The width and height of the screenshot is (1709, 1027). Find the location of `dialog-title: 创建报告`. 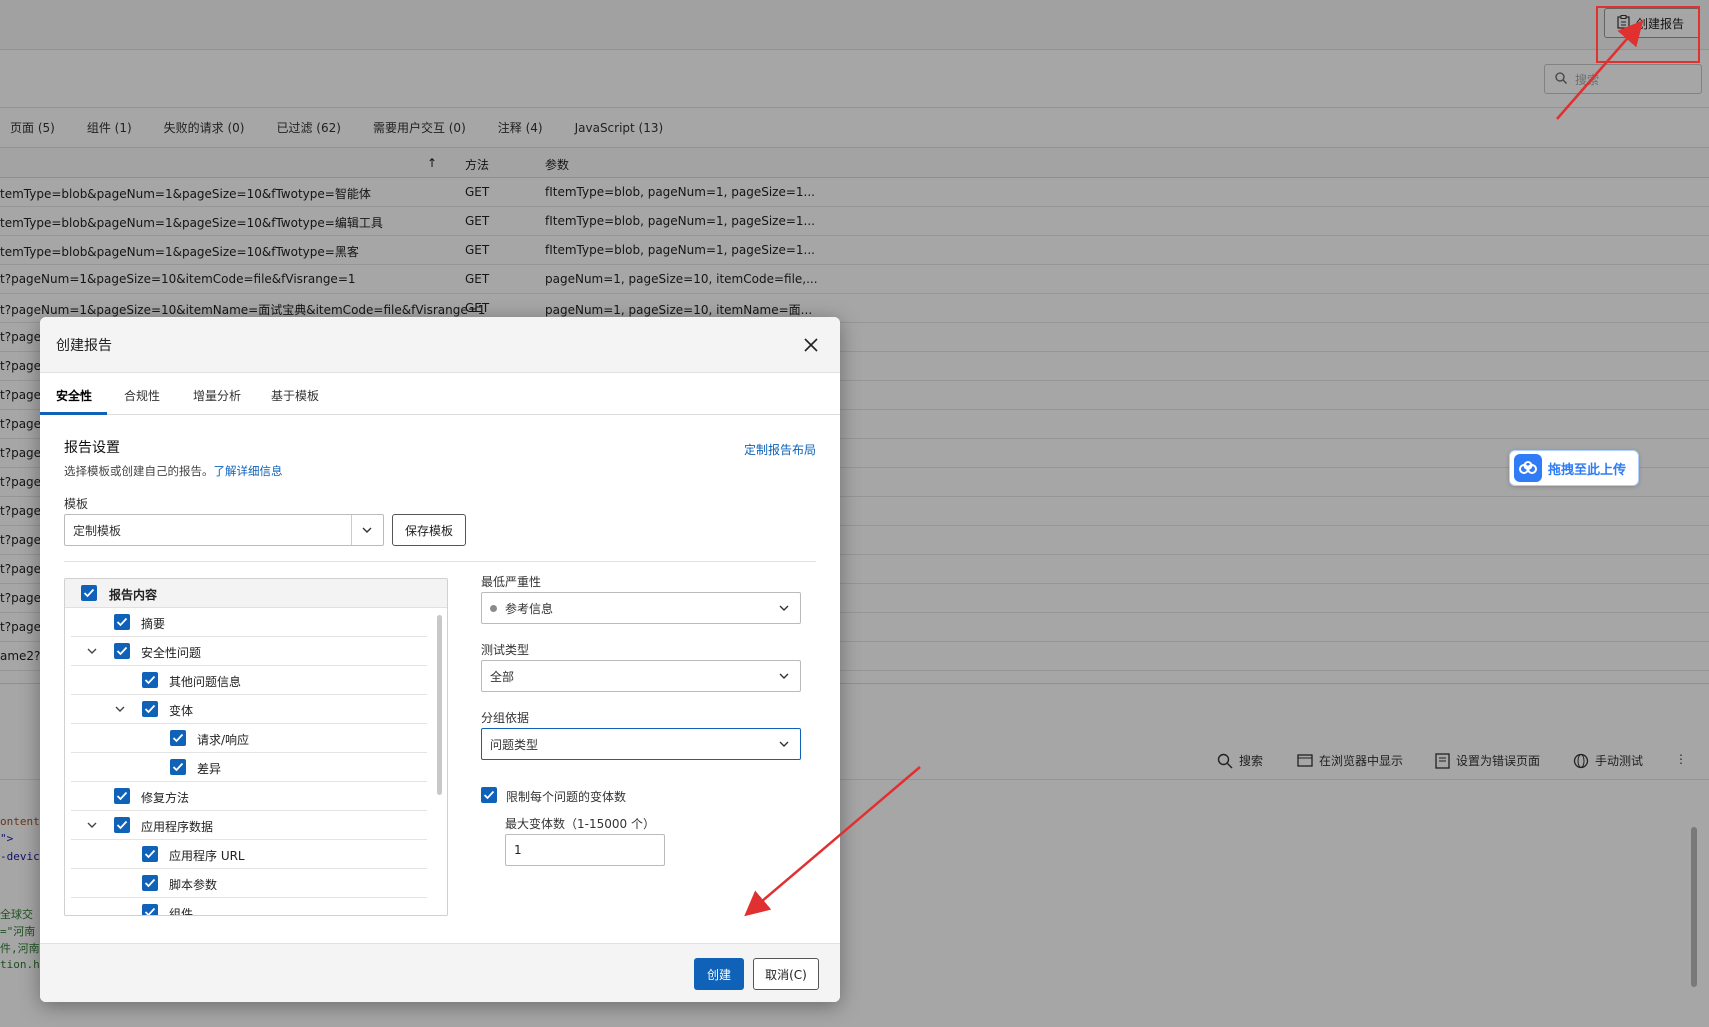

dialog-title: 创建报告 is located at coordinates (84, 346).